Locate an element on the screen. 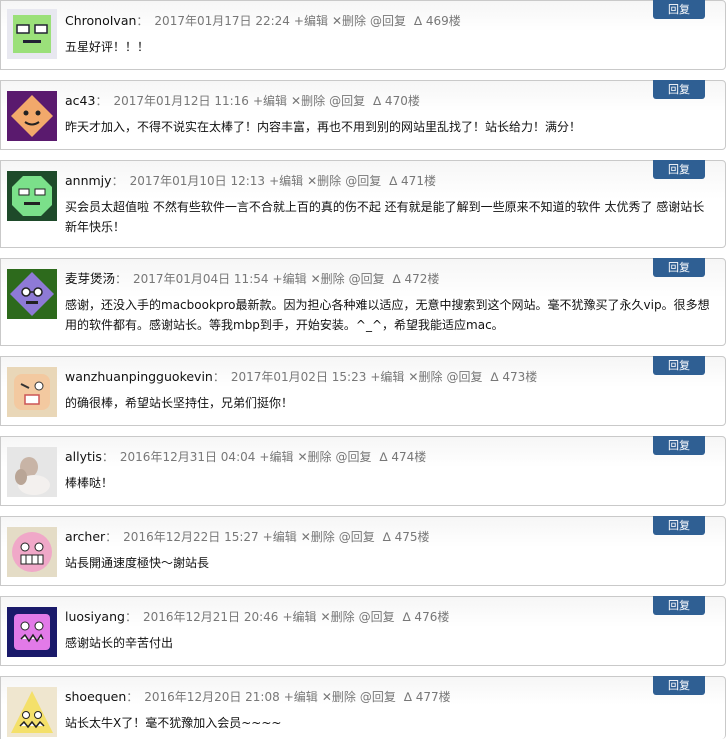 Image resolution: width=727 pixels, height=739 pixels. comment-author: allytis is located at coordinates (83, 456).